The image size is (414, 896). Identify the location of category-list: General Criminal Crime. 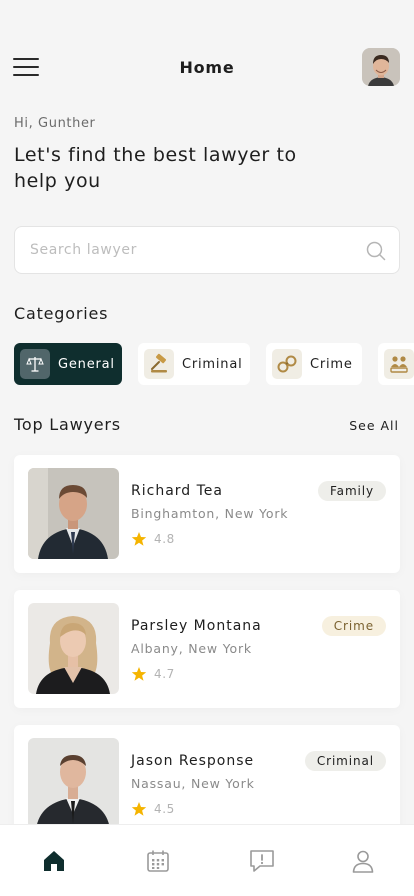
(214, 364).